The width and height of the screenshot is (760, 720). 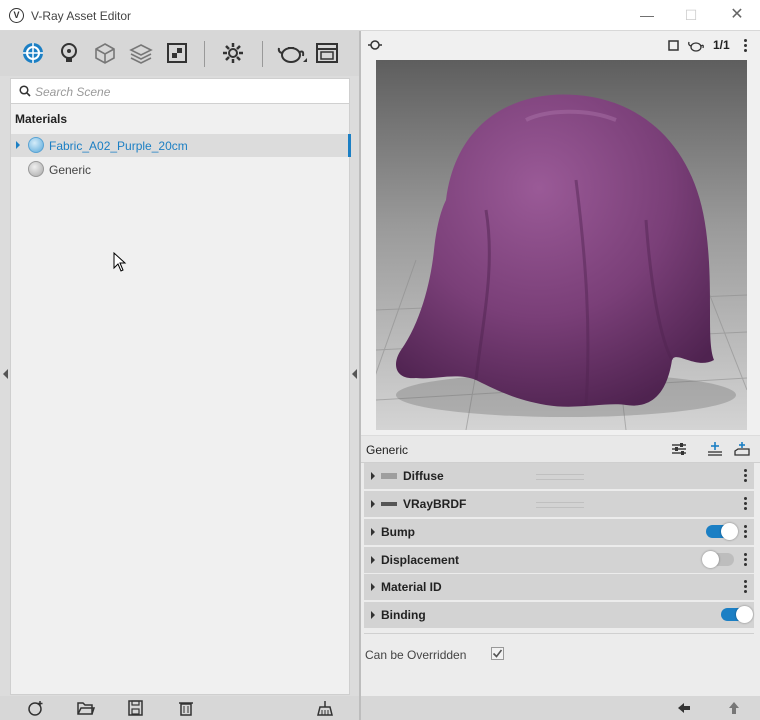 I want to click on materials-bottom-toolbar, so click(x=180, y=708).